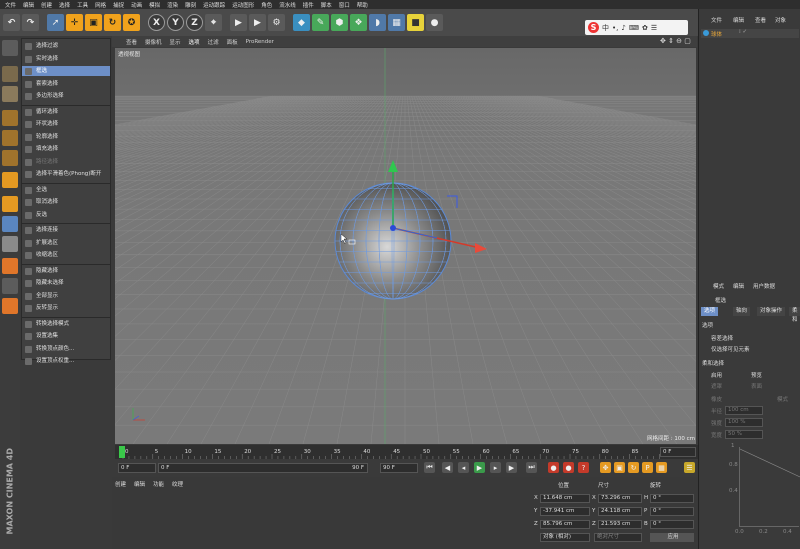 The width and height of the screenshot is (800, 549). I want to click on prev-frame-icon: ◂, so click(463, 467).